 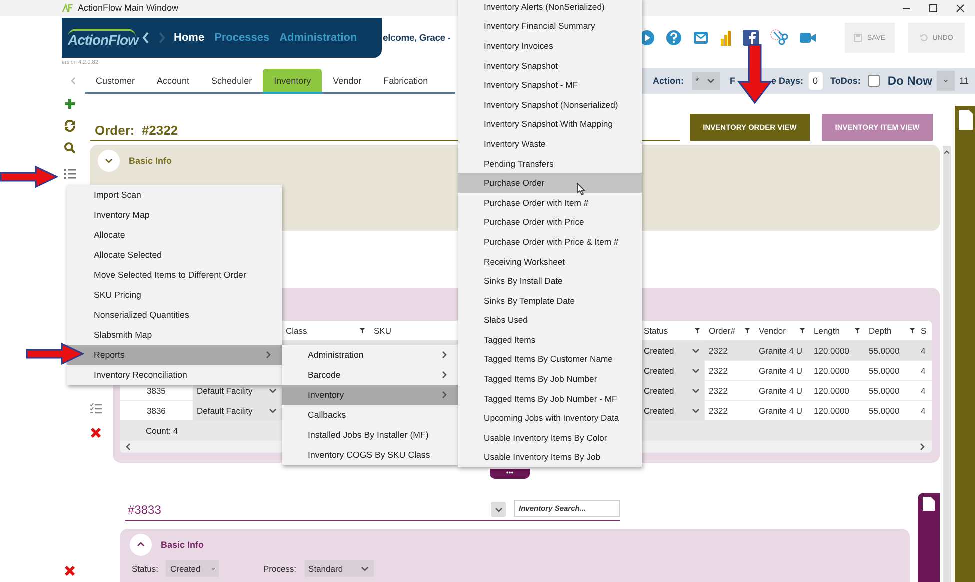 What do you see at coordinates (550, 281) in the screenshot?
I see `menu-item: Sinks By Install Date` at bounding box center [550, 281].